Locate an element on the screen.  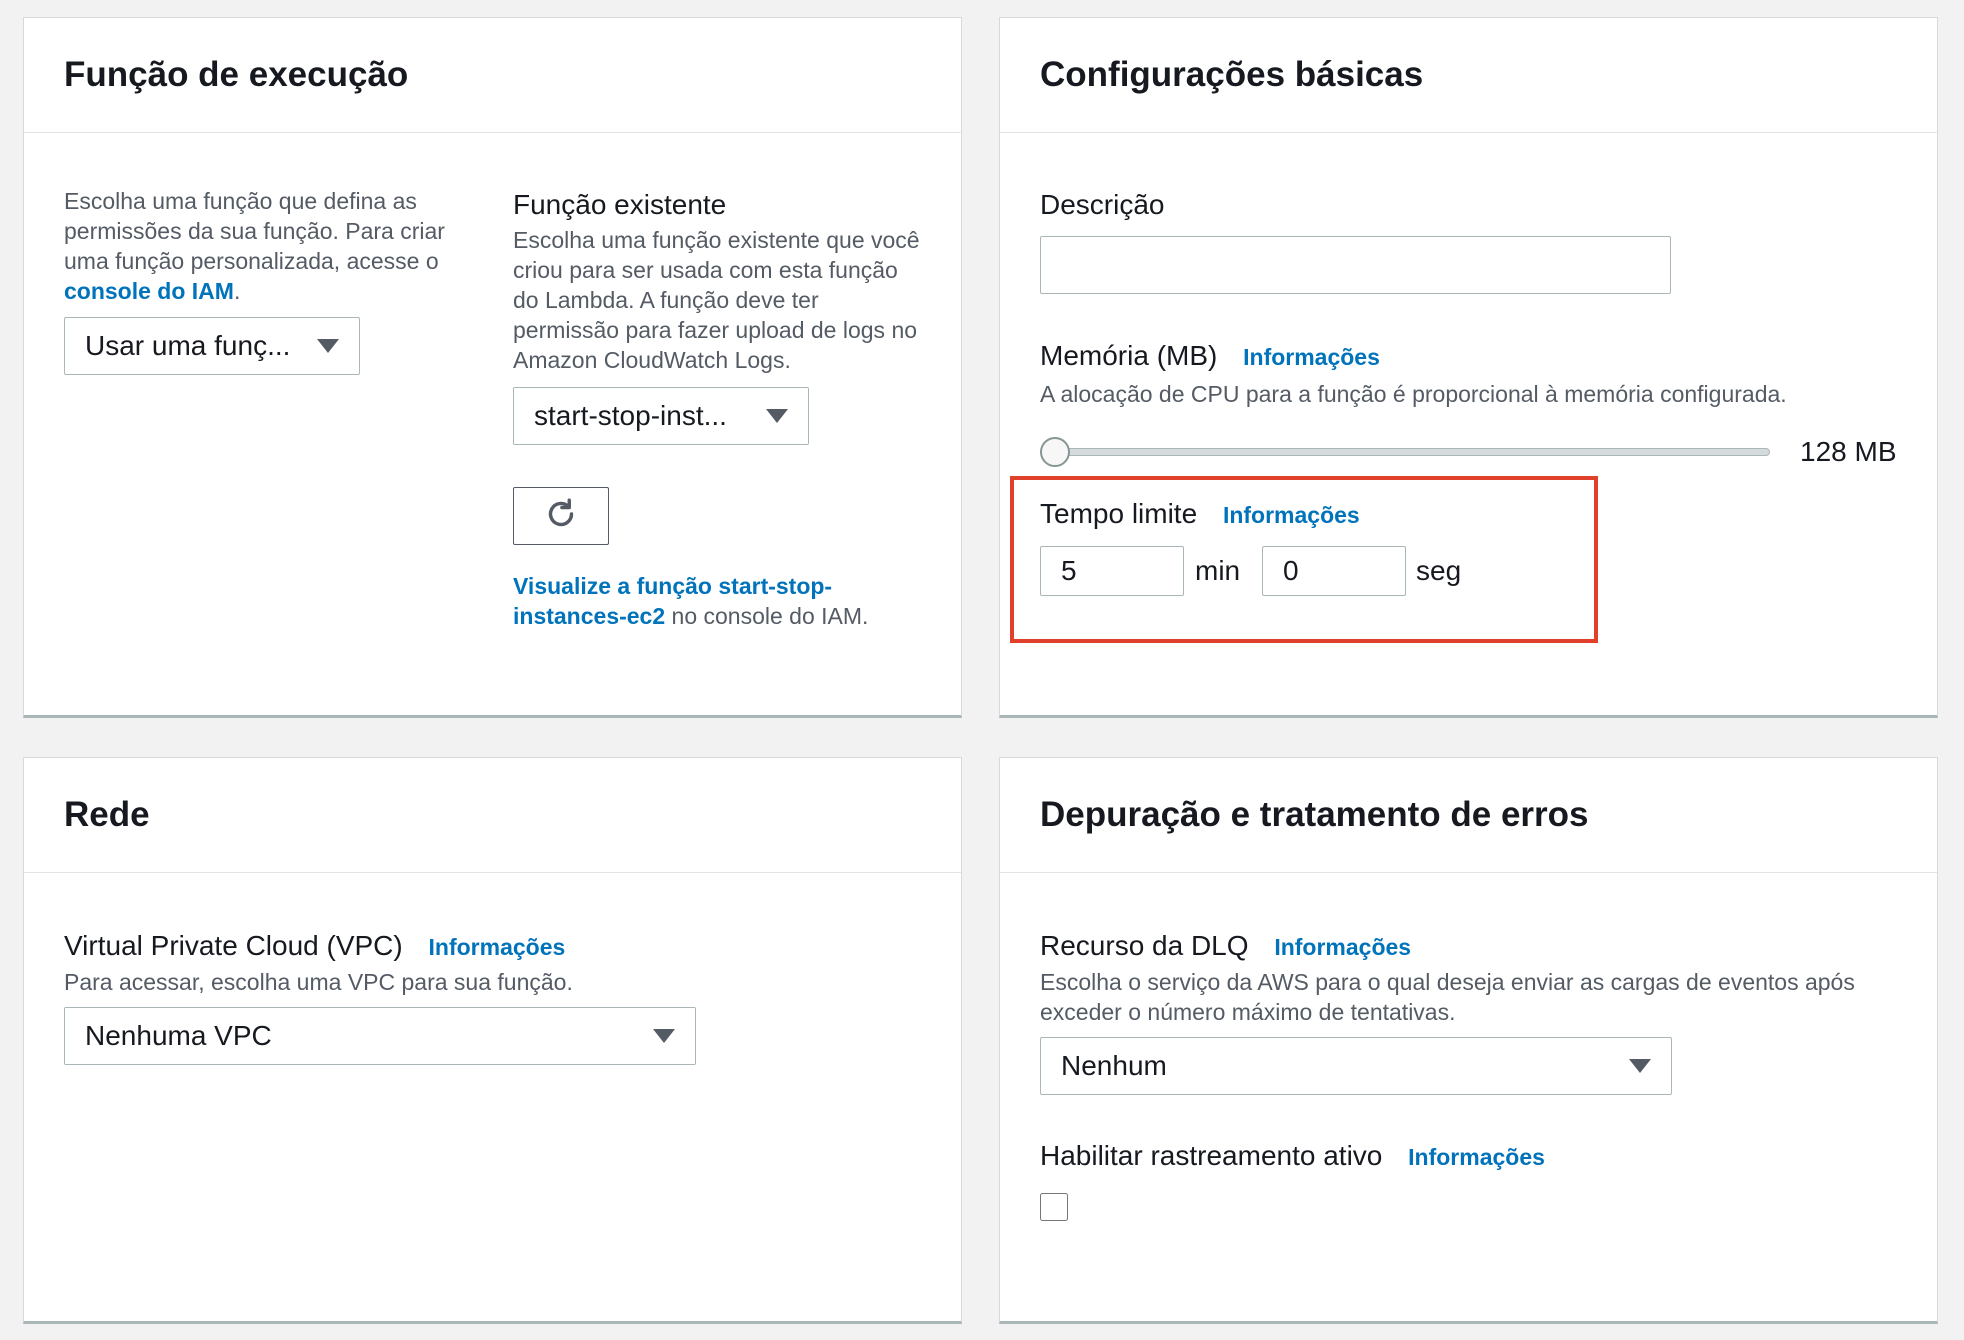
description-label: Descrição is located at coordinates (1102, 204).